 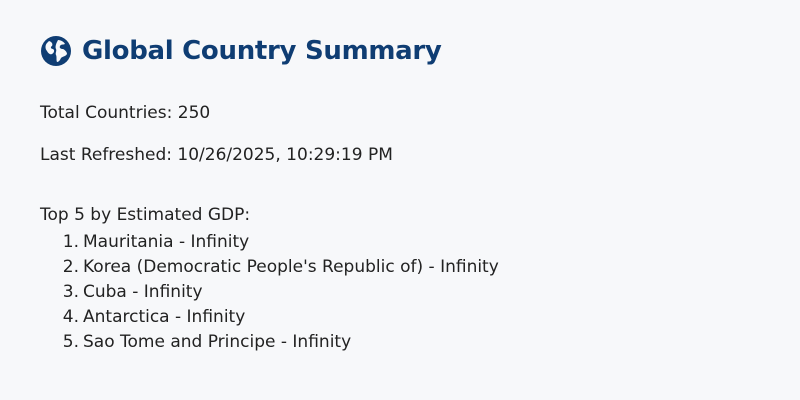 What do you see at coordinates (125, 113) in the screenshot?
I see `total-countries: Total Countries: 250` at bounding box center [125, 113].